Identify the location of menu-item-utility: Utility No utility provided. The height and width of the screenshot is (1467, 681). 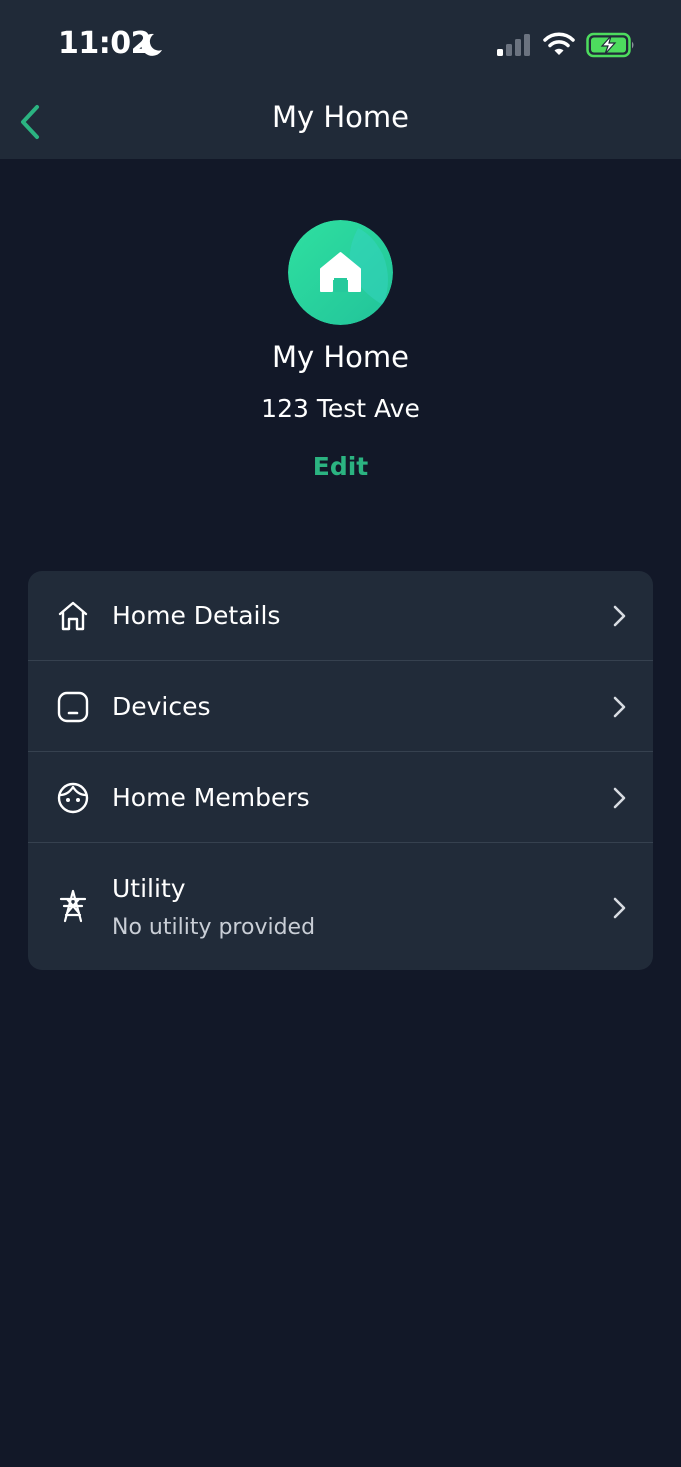
(340, 906).